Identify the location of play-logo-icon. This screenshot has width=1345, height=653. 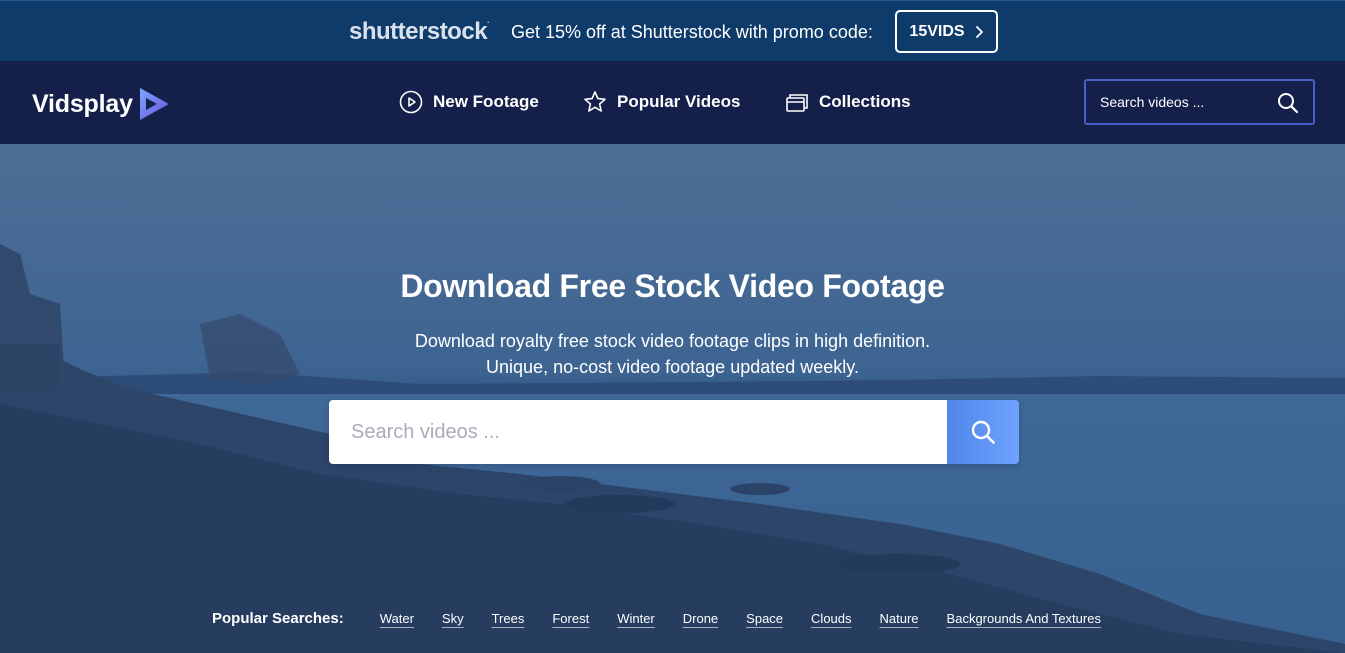
(154, 104).